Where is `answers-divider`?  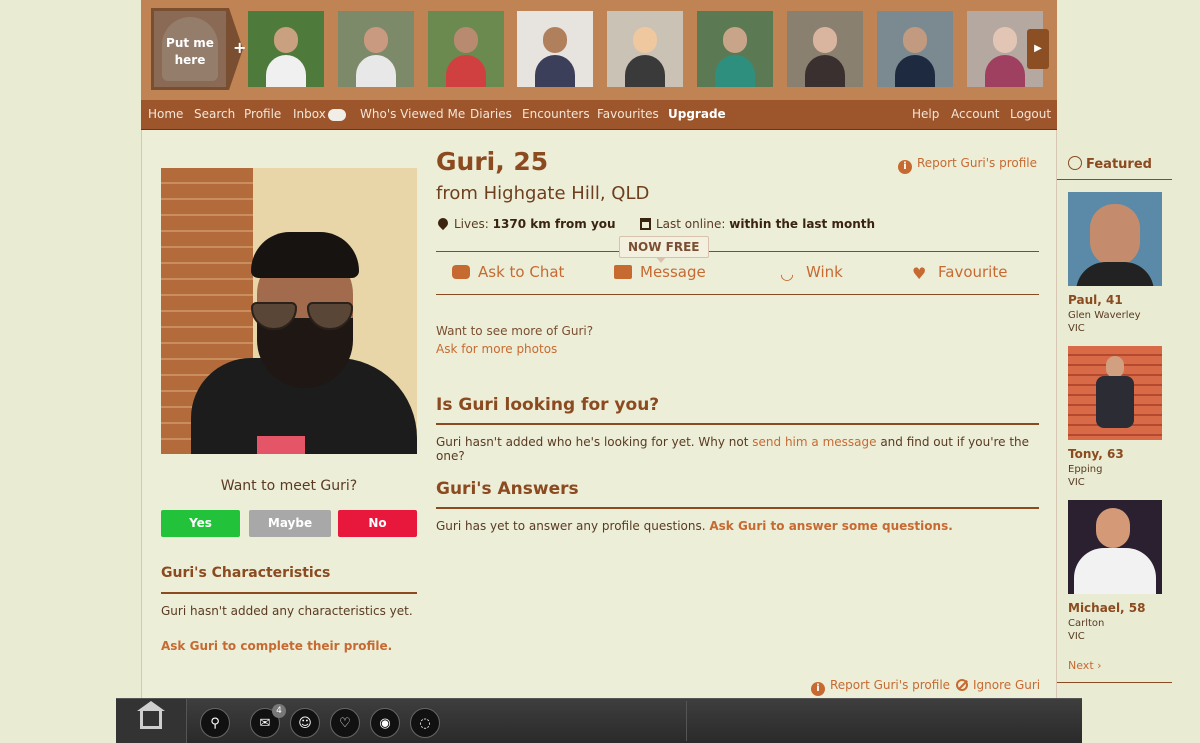 answers-divider is located at coordinates (737, 508).